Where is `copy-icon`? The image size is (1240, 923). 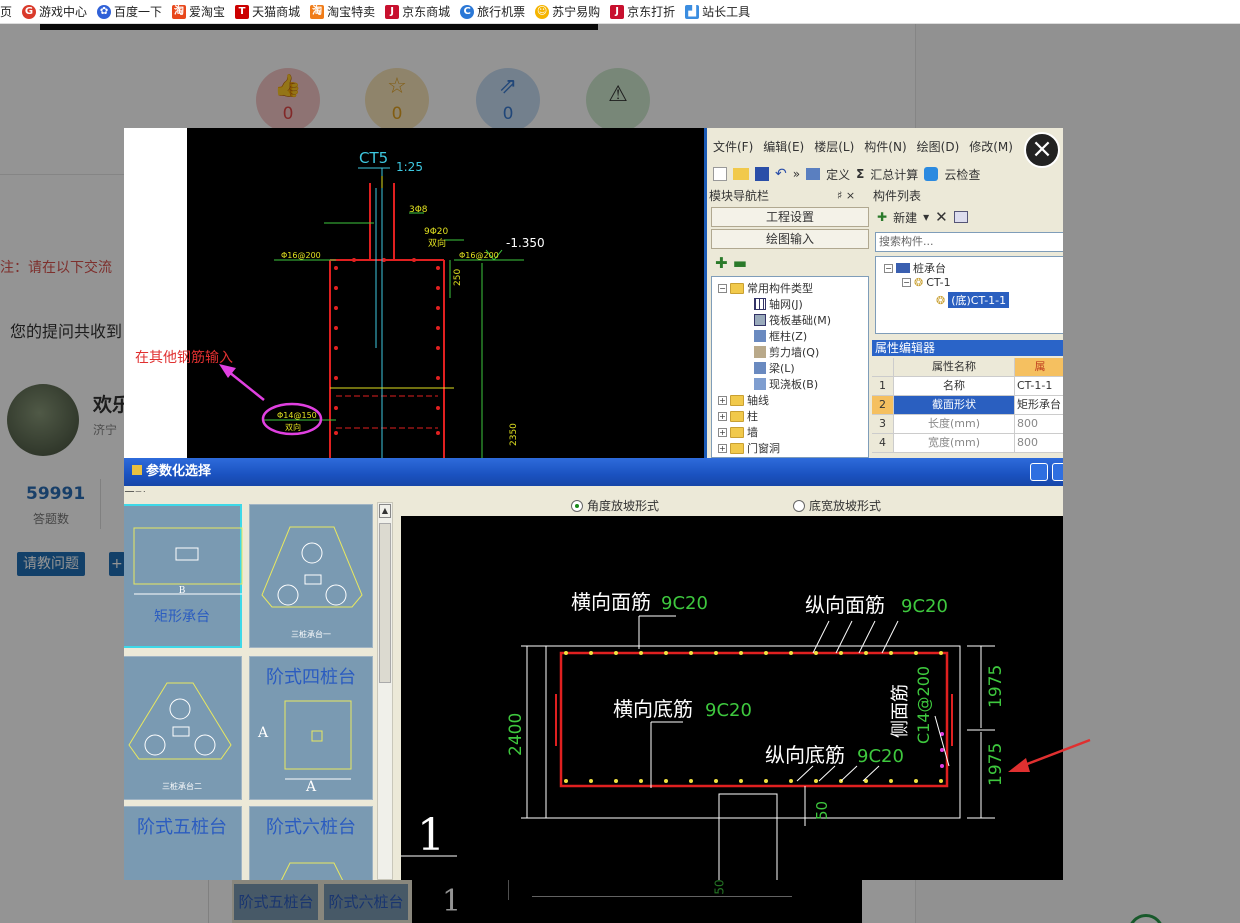
copy-icon is located at coordinates (960, 217).